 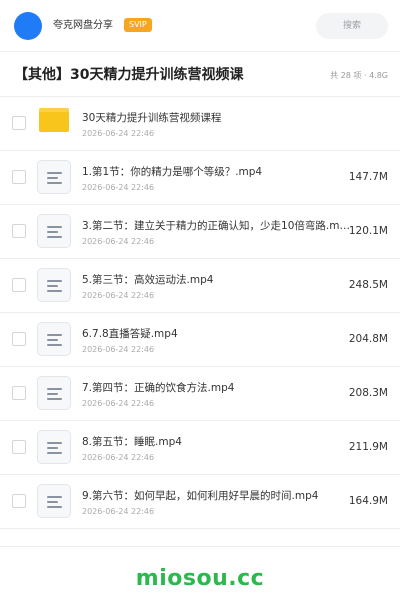 What do you see at coordinates (200, 26) in the screenshot?
I see `top-bar: 夸克网盘分享 SVIP 搜索` at bounding box center [200, 26].